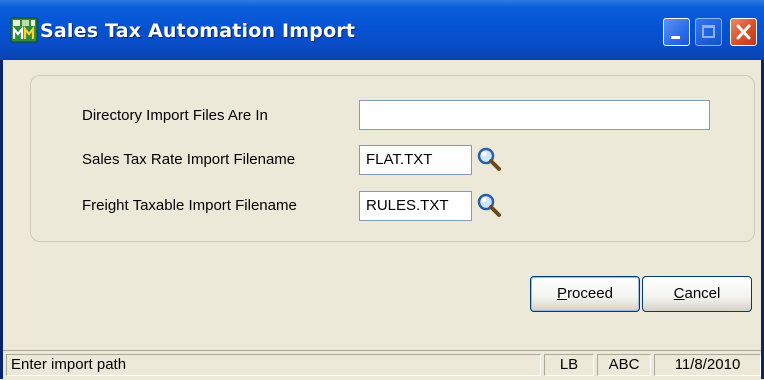  Describe the element at coordinates (675, 37) in the screenshot. I see `minimize-icon` at that location.